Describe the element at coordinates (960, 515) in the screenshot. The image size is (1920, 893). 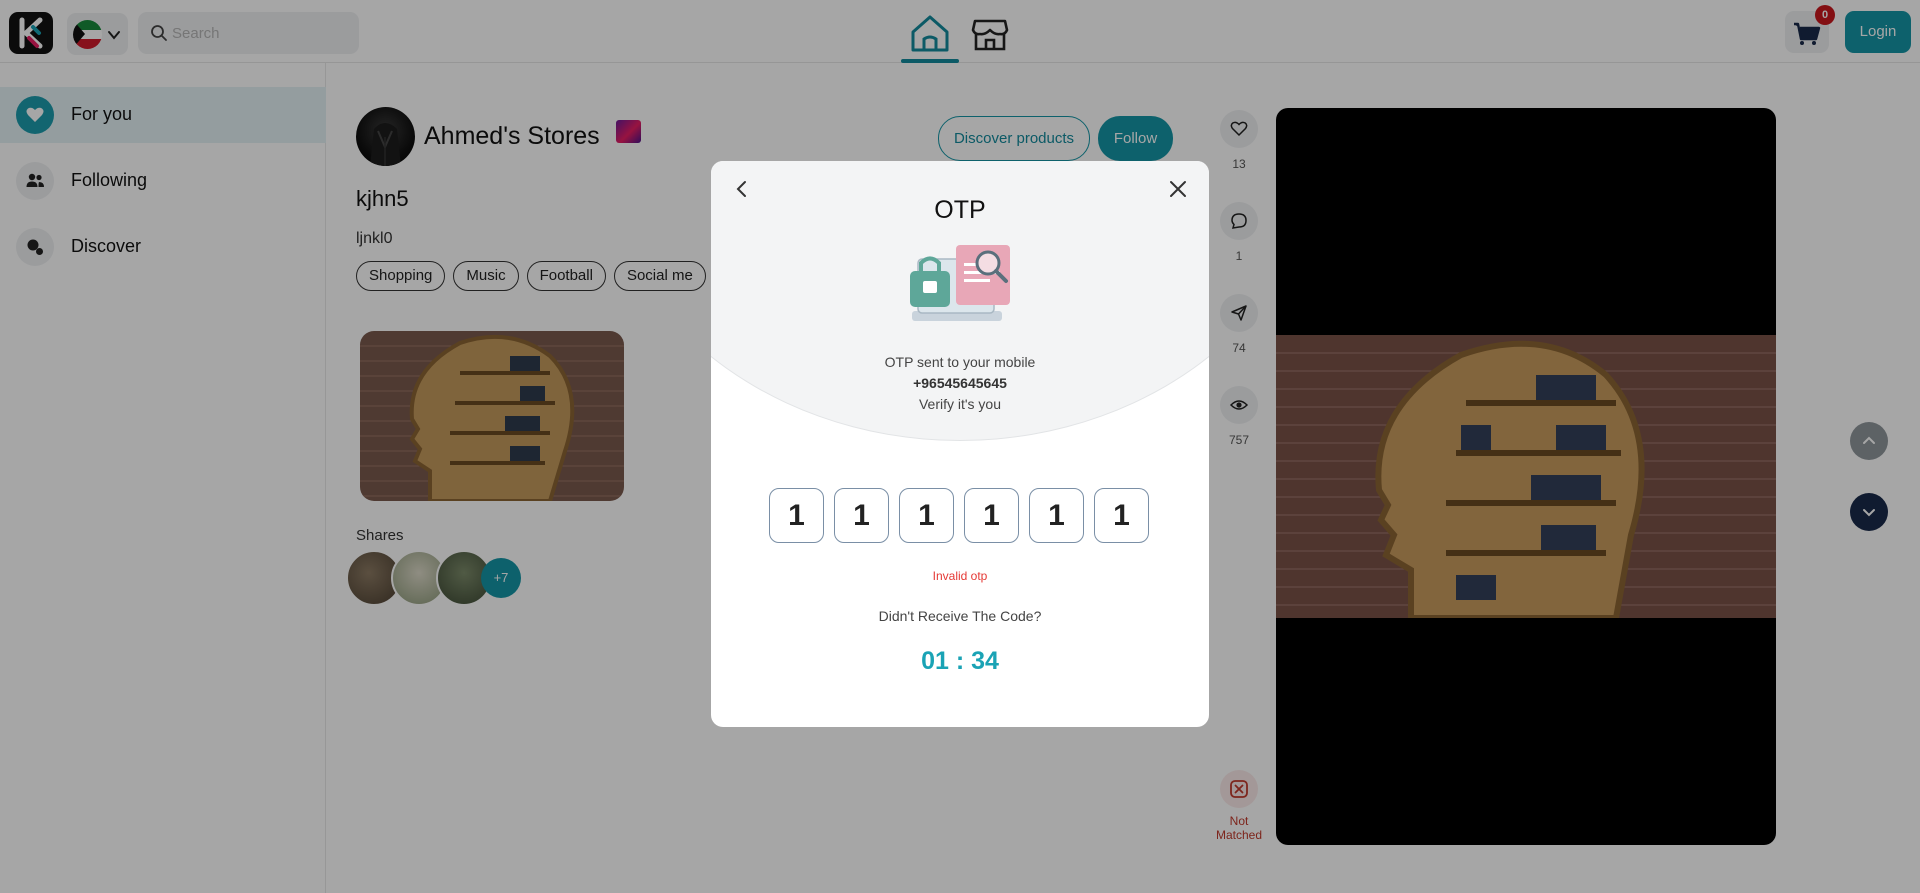
I see `otp-input-row` at that location.